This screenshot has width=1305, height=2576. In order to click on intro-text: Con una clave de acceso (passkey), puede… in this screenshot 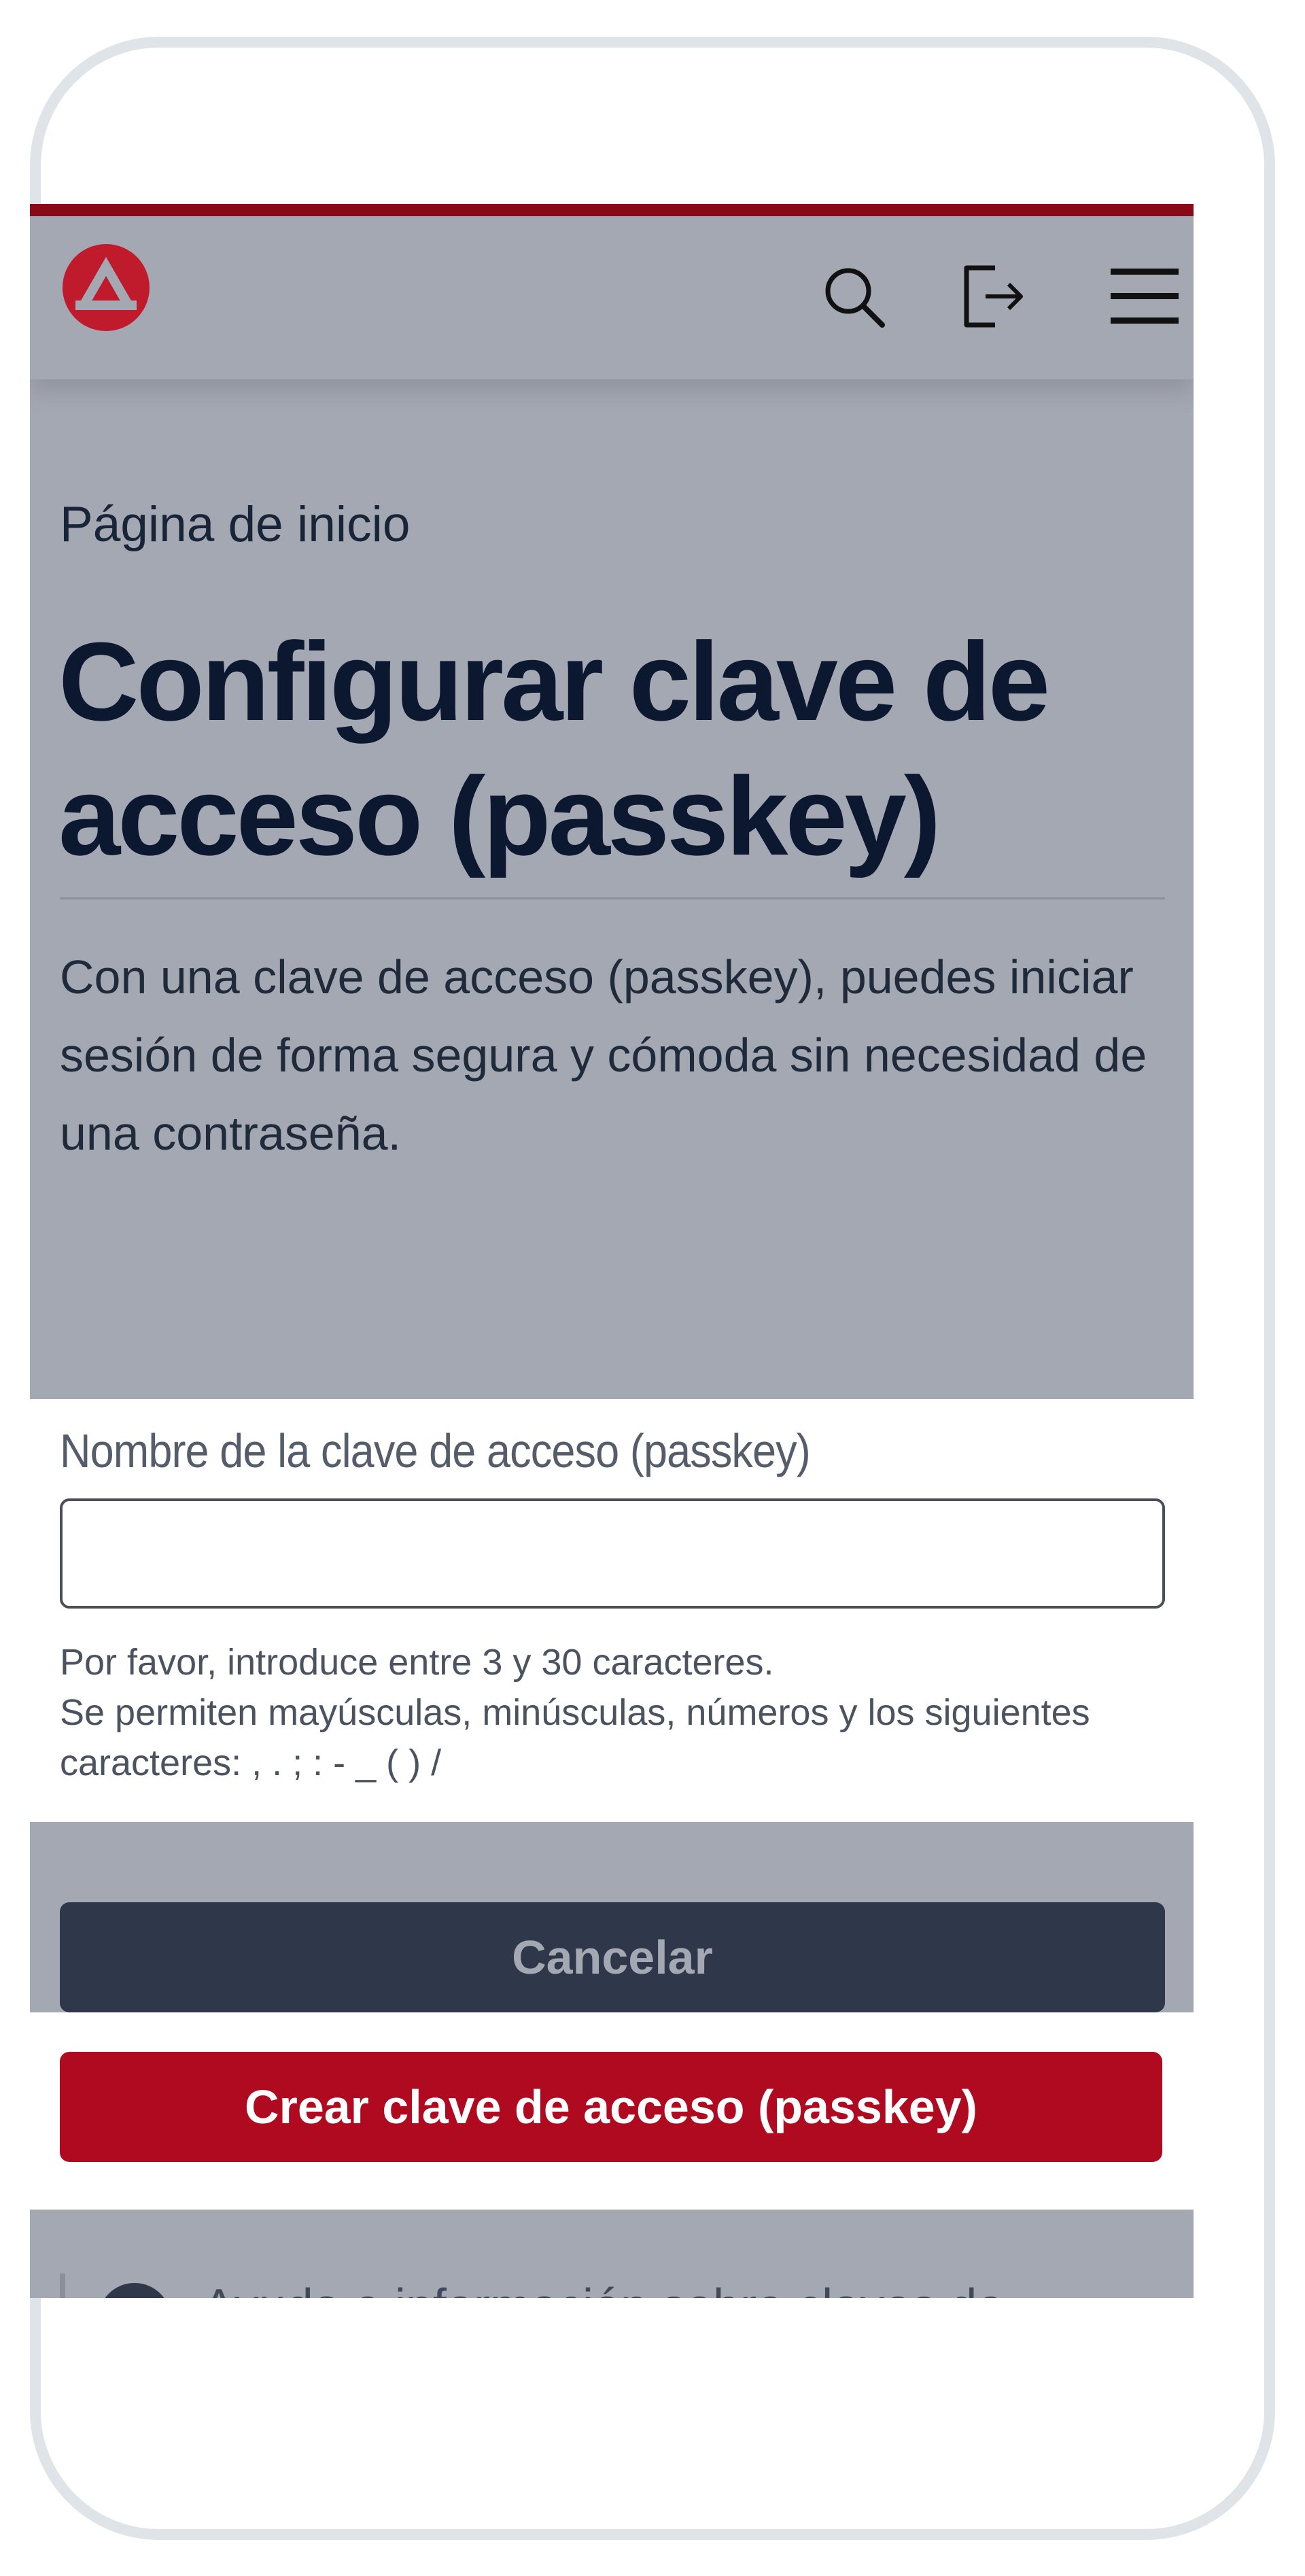, I will do `click(603, 1055)`.